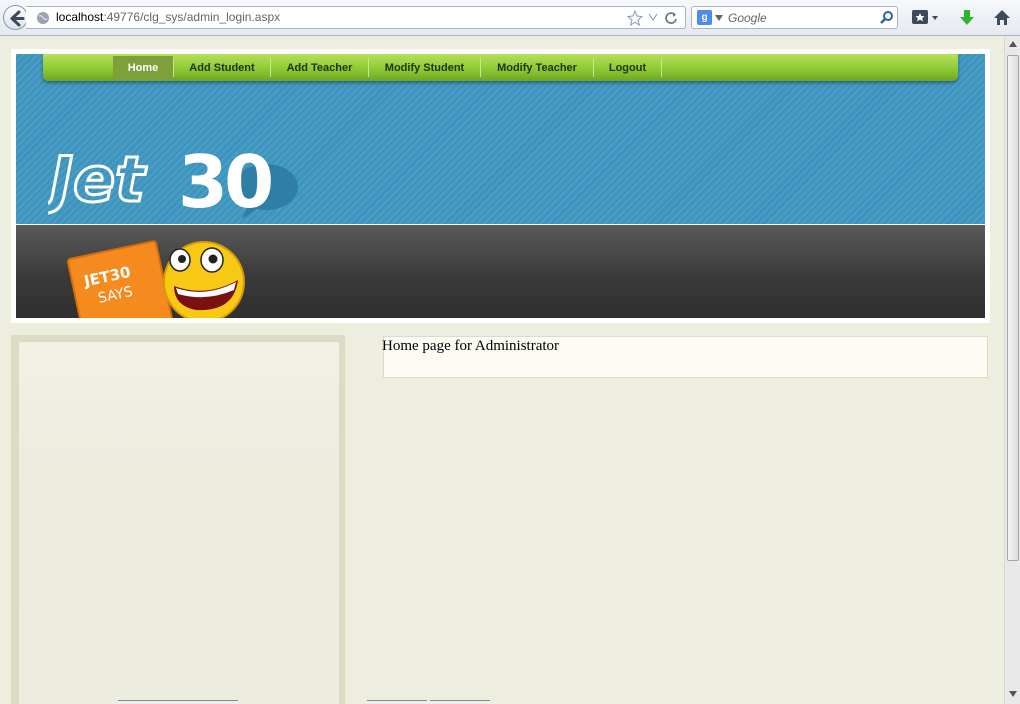  What do you see at coordinates (1013, 694) in the screenshot?
I see `scroll-down-icon` at bounding box center [1013, 694].